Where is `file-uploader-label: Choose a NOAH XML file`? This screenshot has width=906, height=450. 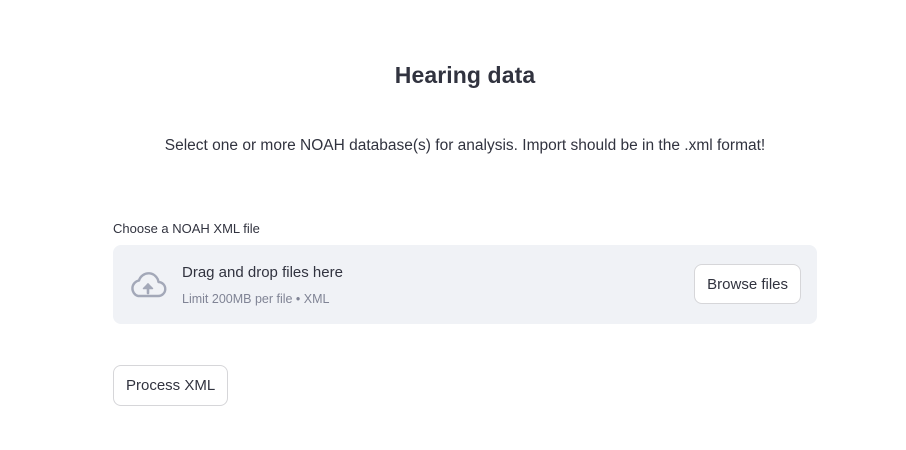
file-uploader-label: Choose a NOAH XML file is located at coordinates (186, 228).